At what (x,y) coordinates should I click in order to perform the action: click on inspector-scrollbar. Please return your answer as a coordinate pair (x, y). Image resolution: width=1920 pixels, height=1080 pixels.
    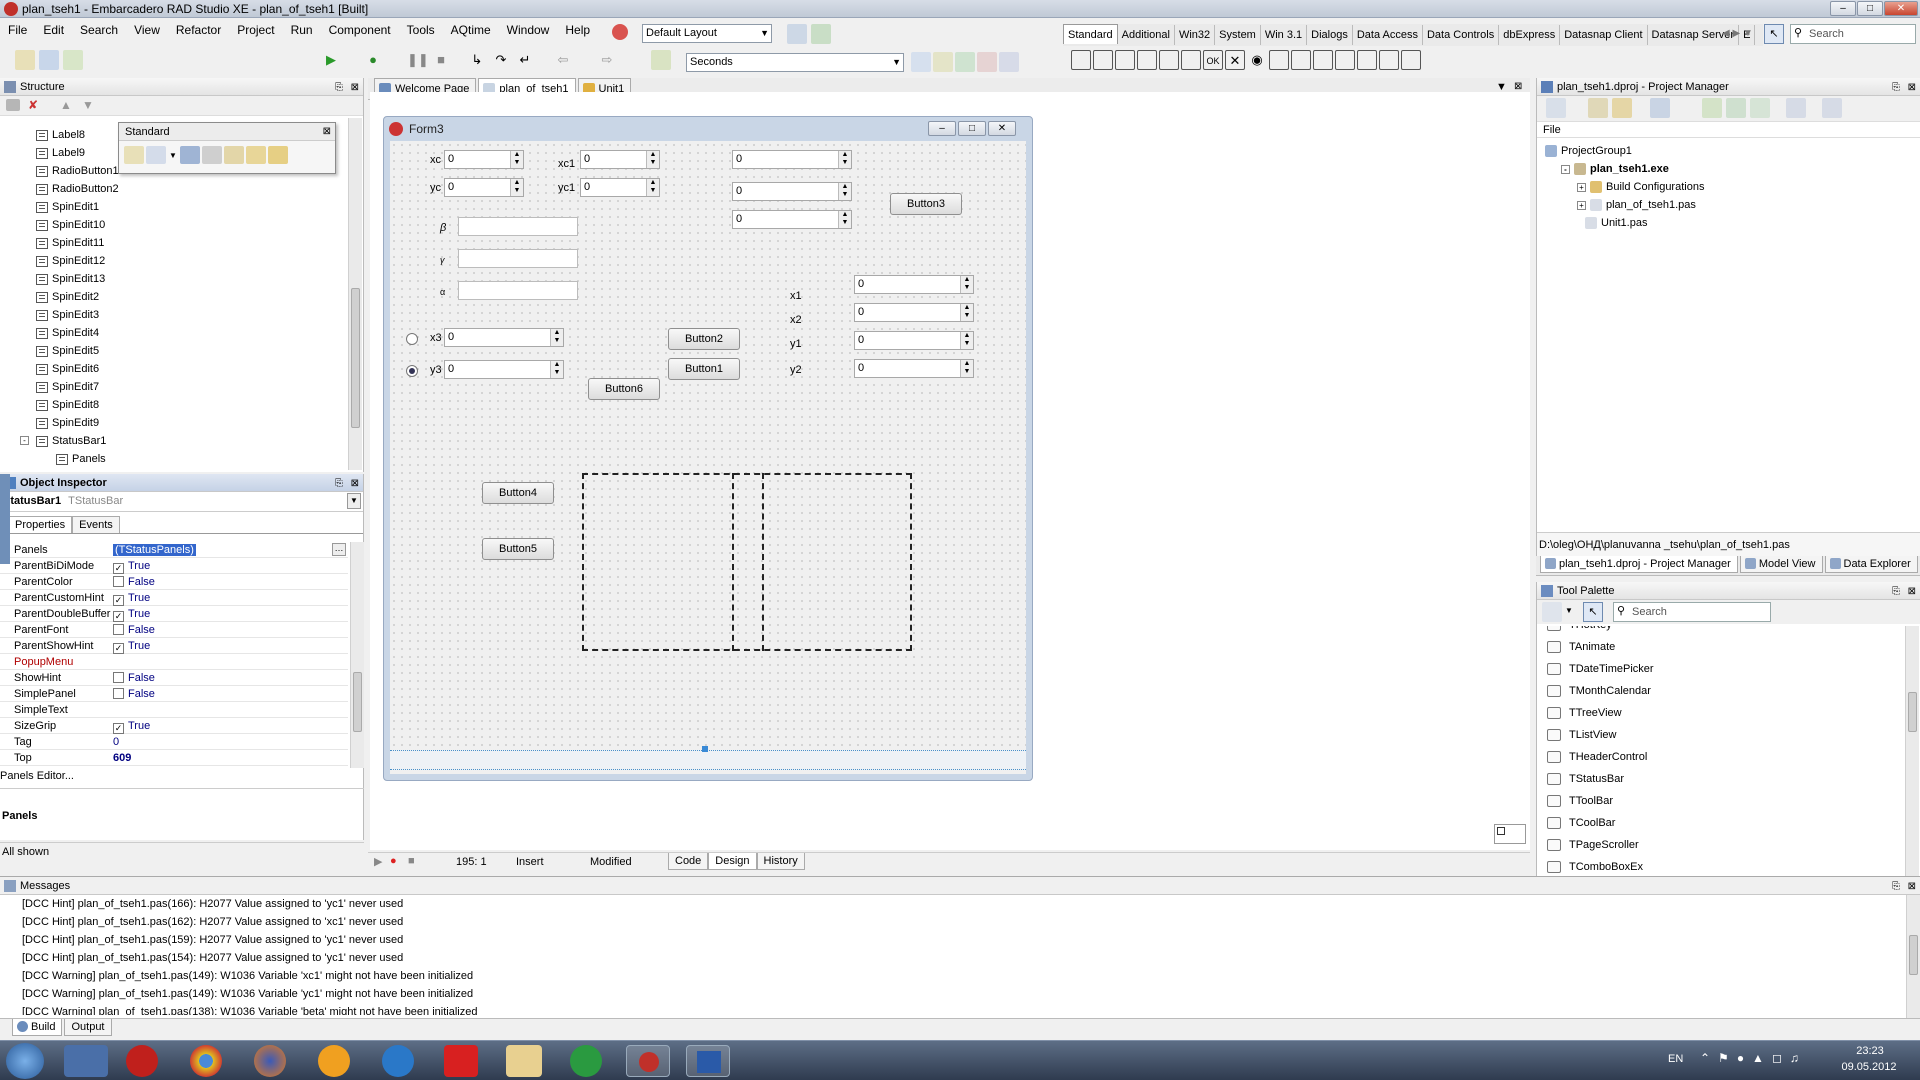
    Looking at the image, I should click on (357, 655).